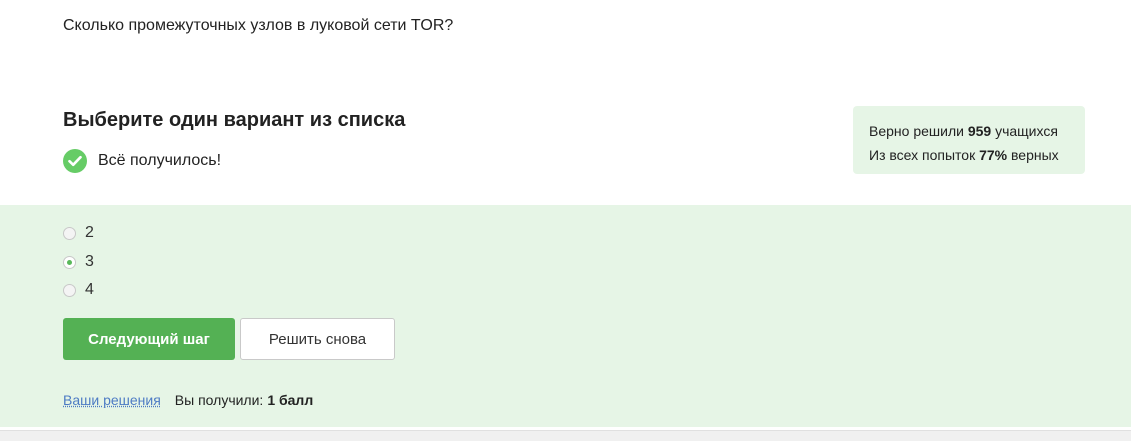 Image resolution: width=1131 pixels, height=441 pixels. What do you see at coordinates (993, 155) in the screenshot?
I see `attempts-percent: 77%` at bounding box center [993, 155].